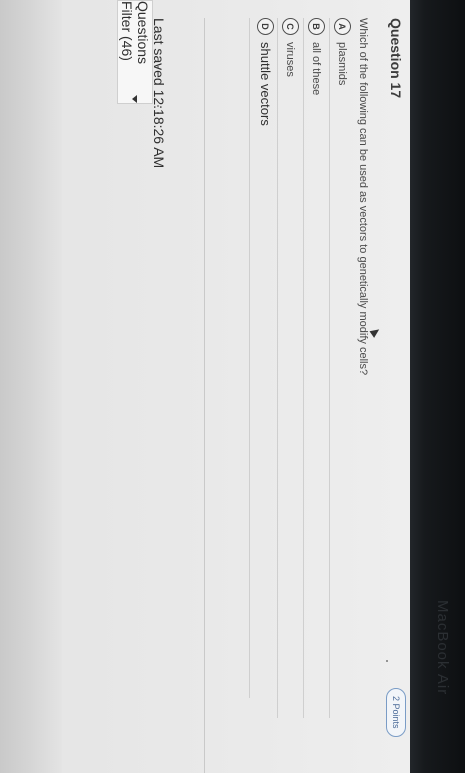 The width and height of the screenshot is (465, 773). I want to click on option-letter-badge: A, so click(342, 26).